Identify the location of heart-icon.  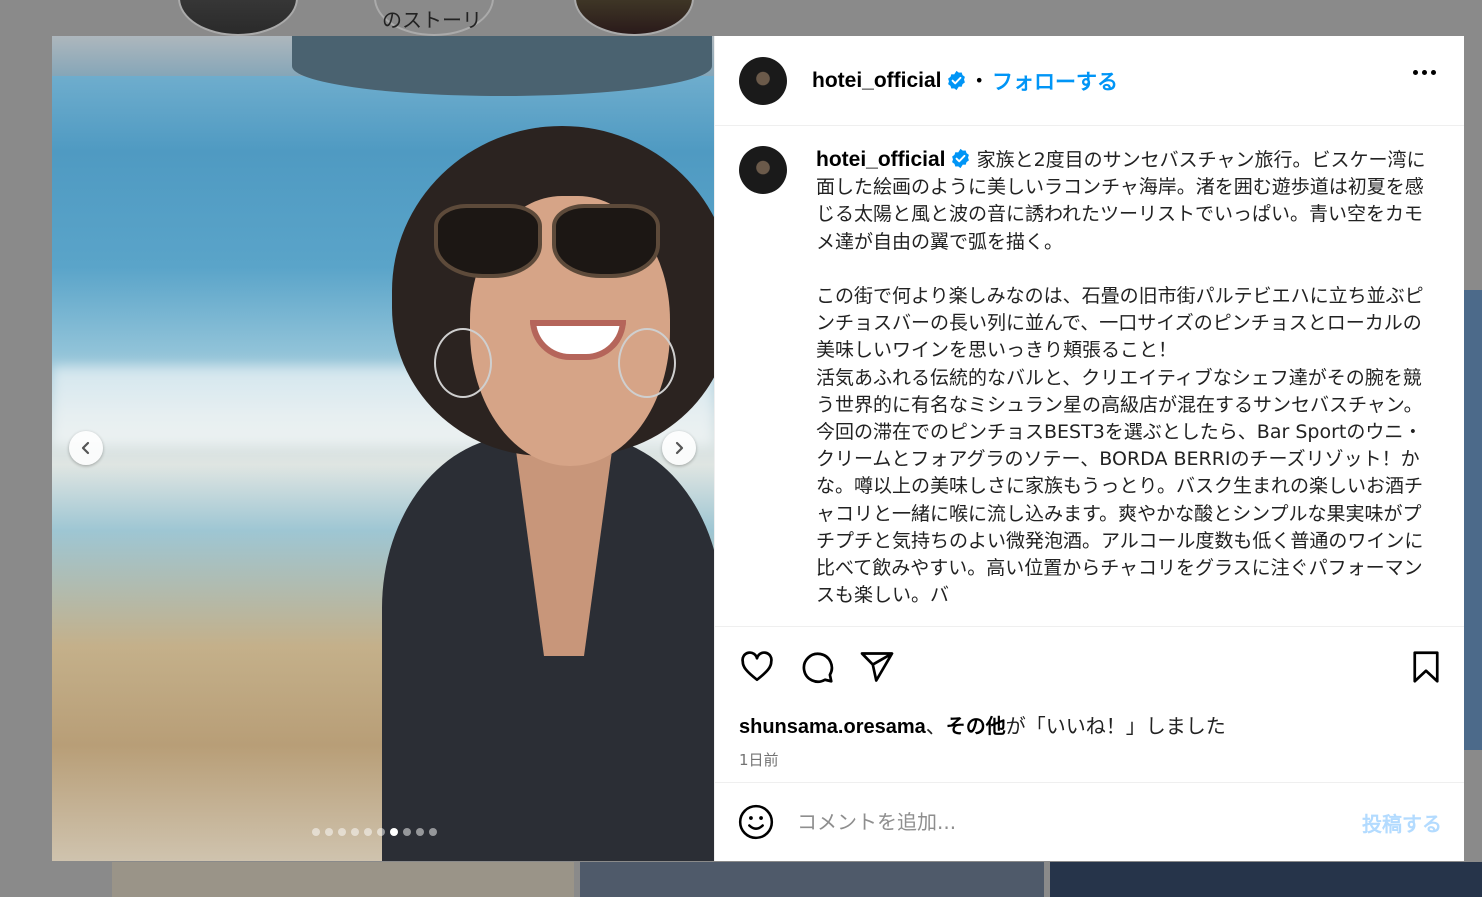
(757, 665).